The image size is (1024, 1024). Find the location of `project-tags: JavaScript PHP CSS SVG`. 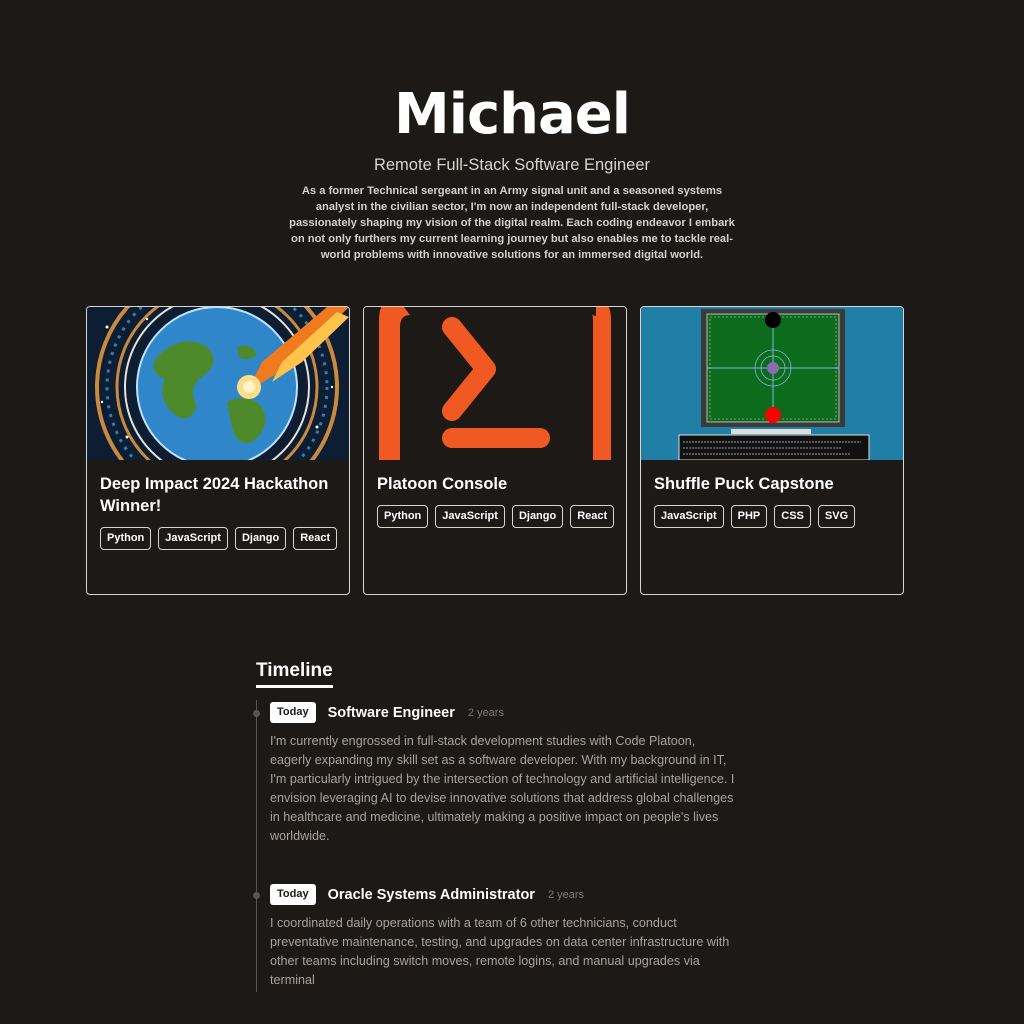

project-tags: JavaScript PHP CSS SVG is located at coordinates (774, 516).